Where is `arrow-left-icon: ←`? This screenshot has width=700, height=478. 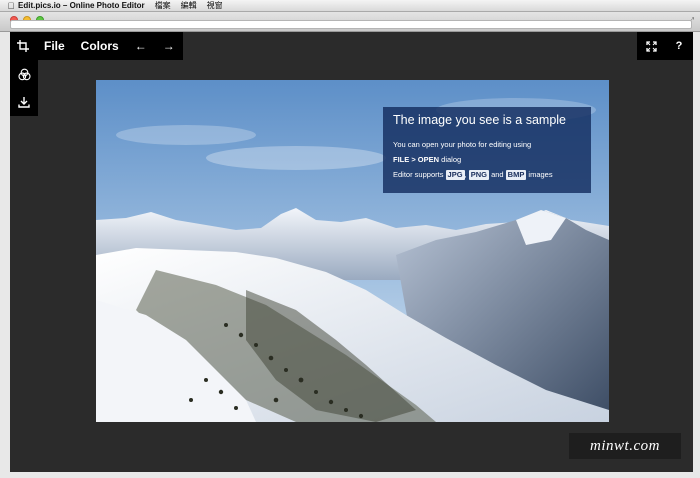 arrow-left-icon: ← is located at coordinates (140, 46).